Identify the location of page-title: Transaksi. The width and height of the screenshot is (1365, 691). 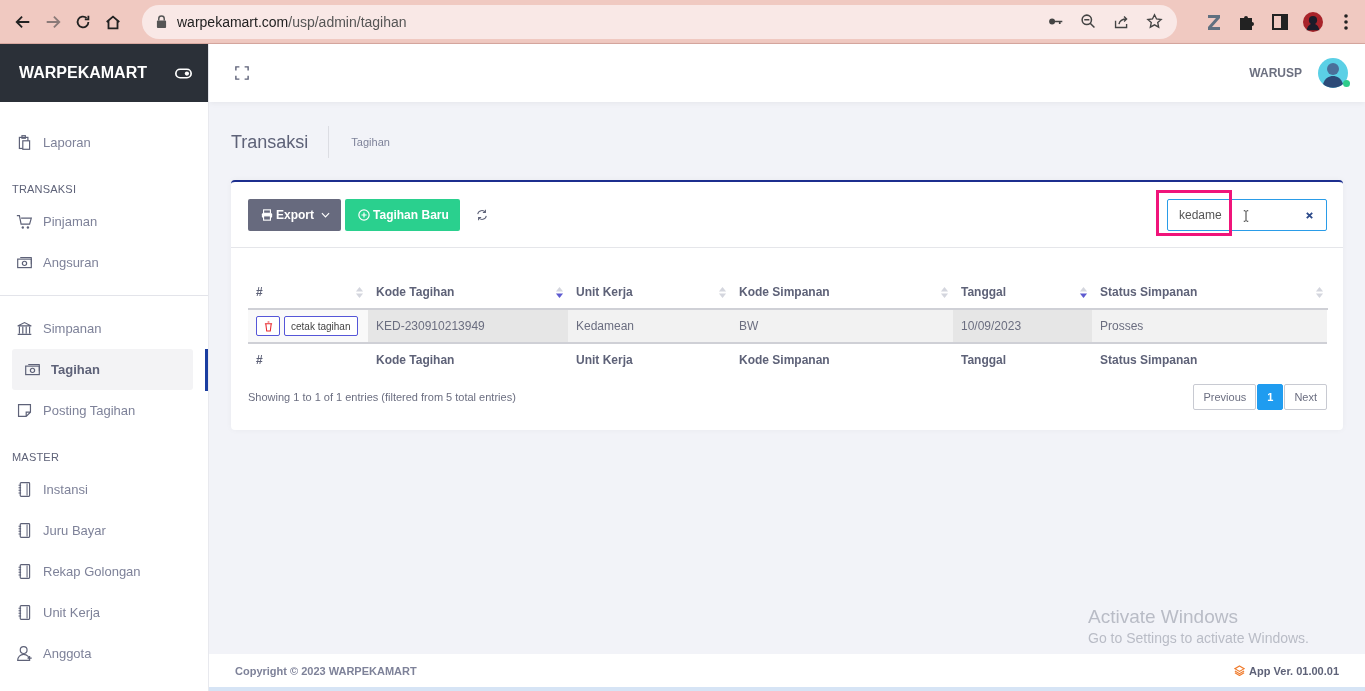
(280, 142).